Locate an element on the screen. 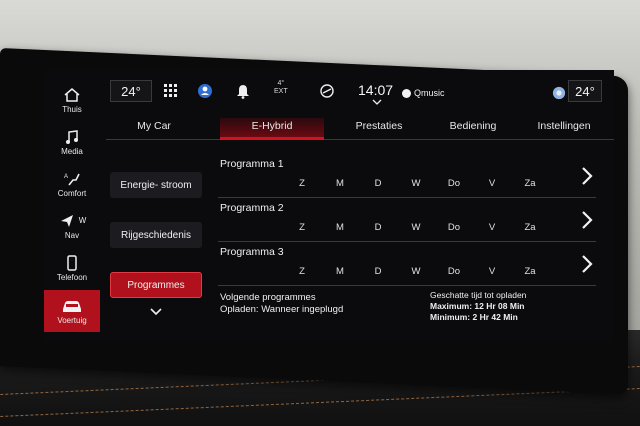  program-row-2: Programma 2 Z M D W Do V Za is located at coordinates (407, 220).